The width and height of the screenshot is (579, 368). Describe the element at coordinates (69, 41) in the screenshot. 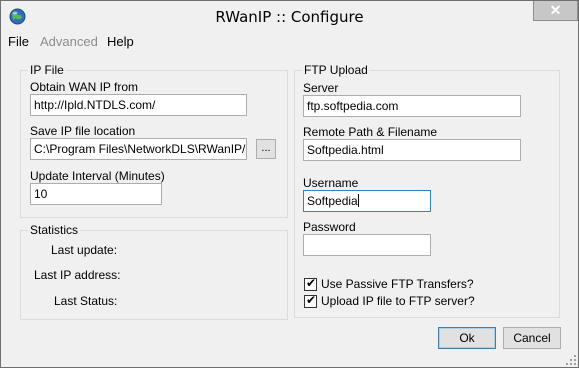

I see `menu-advanced: Advanced` at that location.